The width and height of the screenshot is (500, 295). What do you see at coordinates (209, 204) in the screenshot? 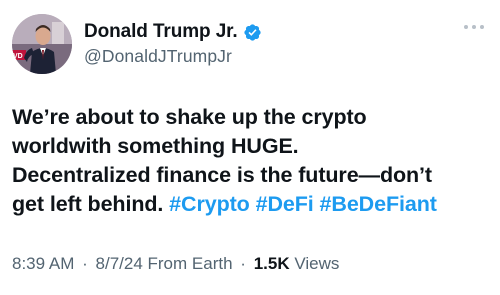
I see `hashtag-link: #Crypto` at bounding box center [209, 204].